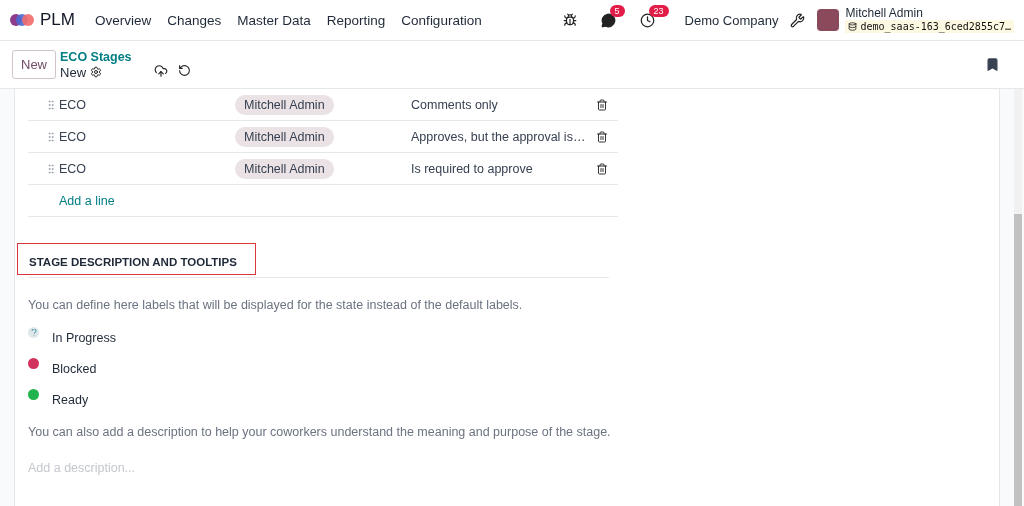 The width and height of the screenshot is (1024, 506). Describe the element at coordinates (828, 20) in the screenshot. I see `user-avatar` at that location.